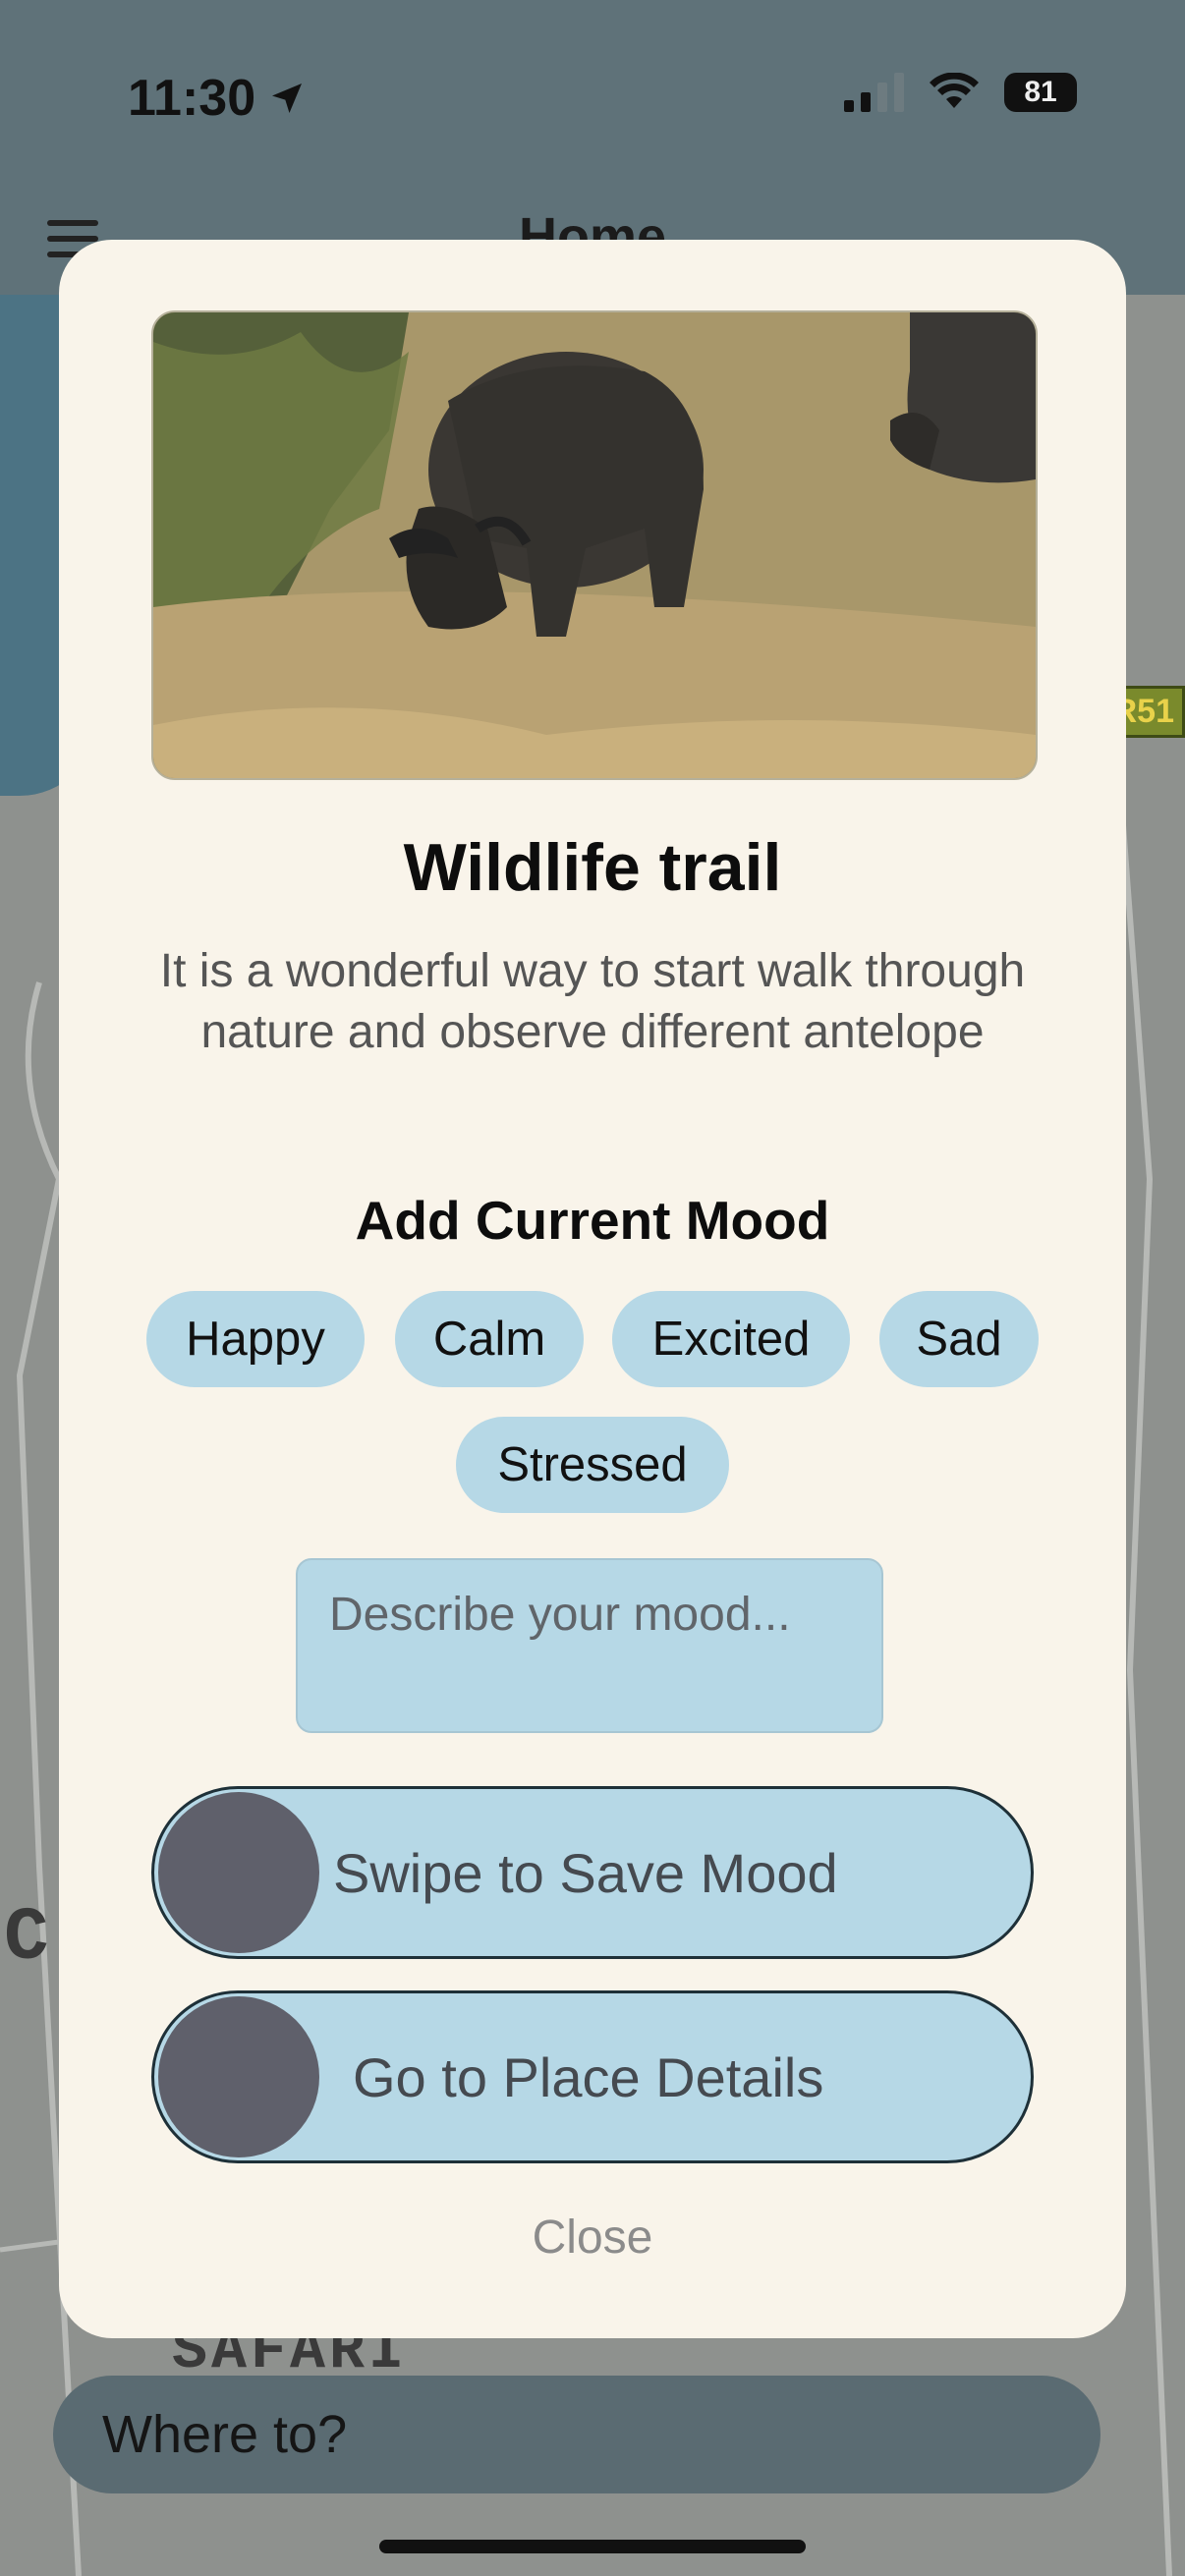 This screenshot has width=1185, height=2576. Describe the element at coordinates (490, 1339) in the screenshot. I see `mood-chip-calm: Calm` at that location.